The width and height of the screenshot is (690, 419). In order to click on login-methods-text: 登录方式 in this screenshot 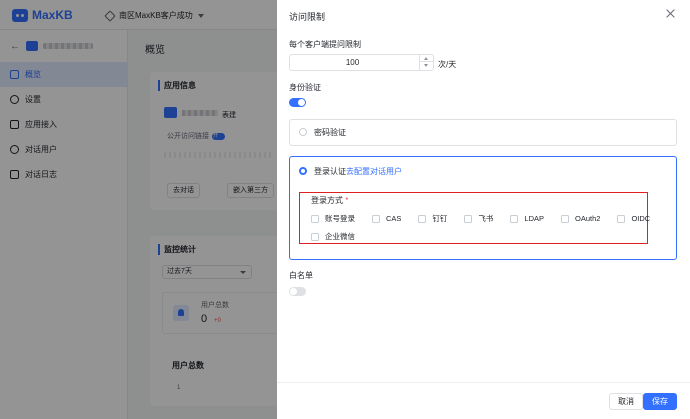, I will do `click(327, 200)`.